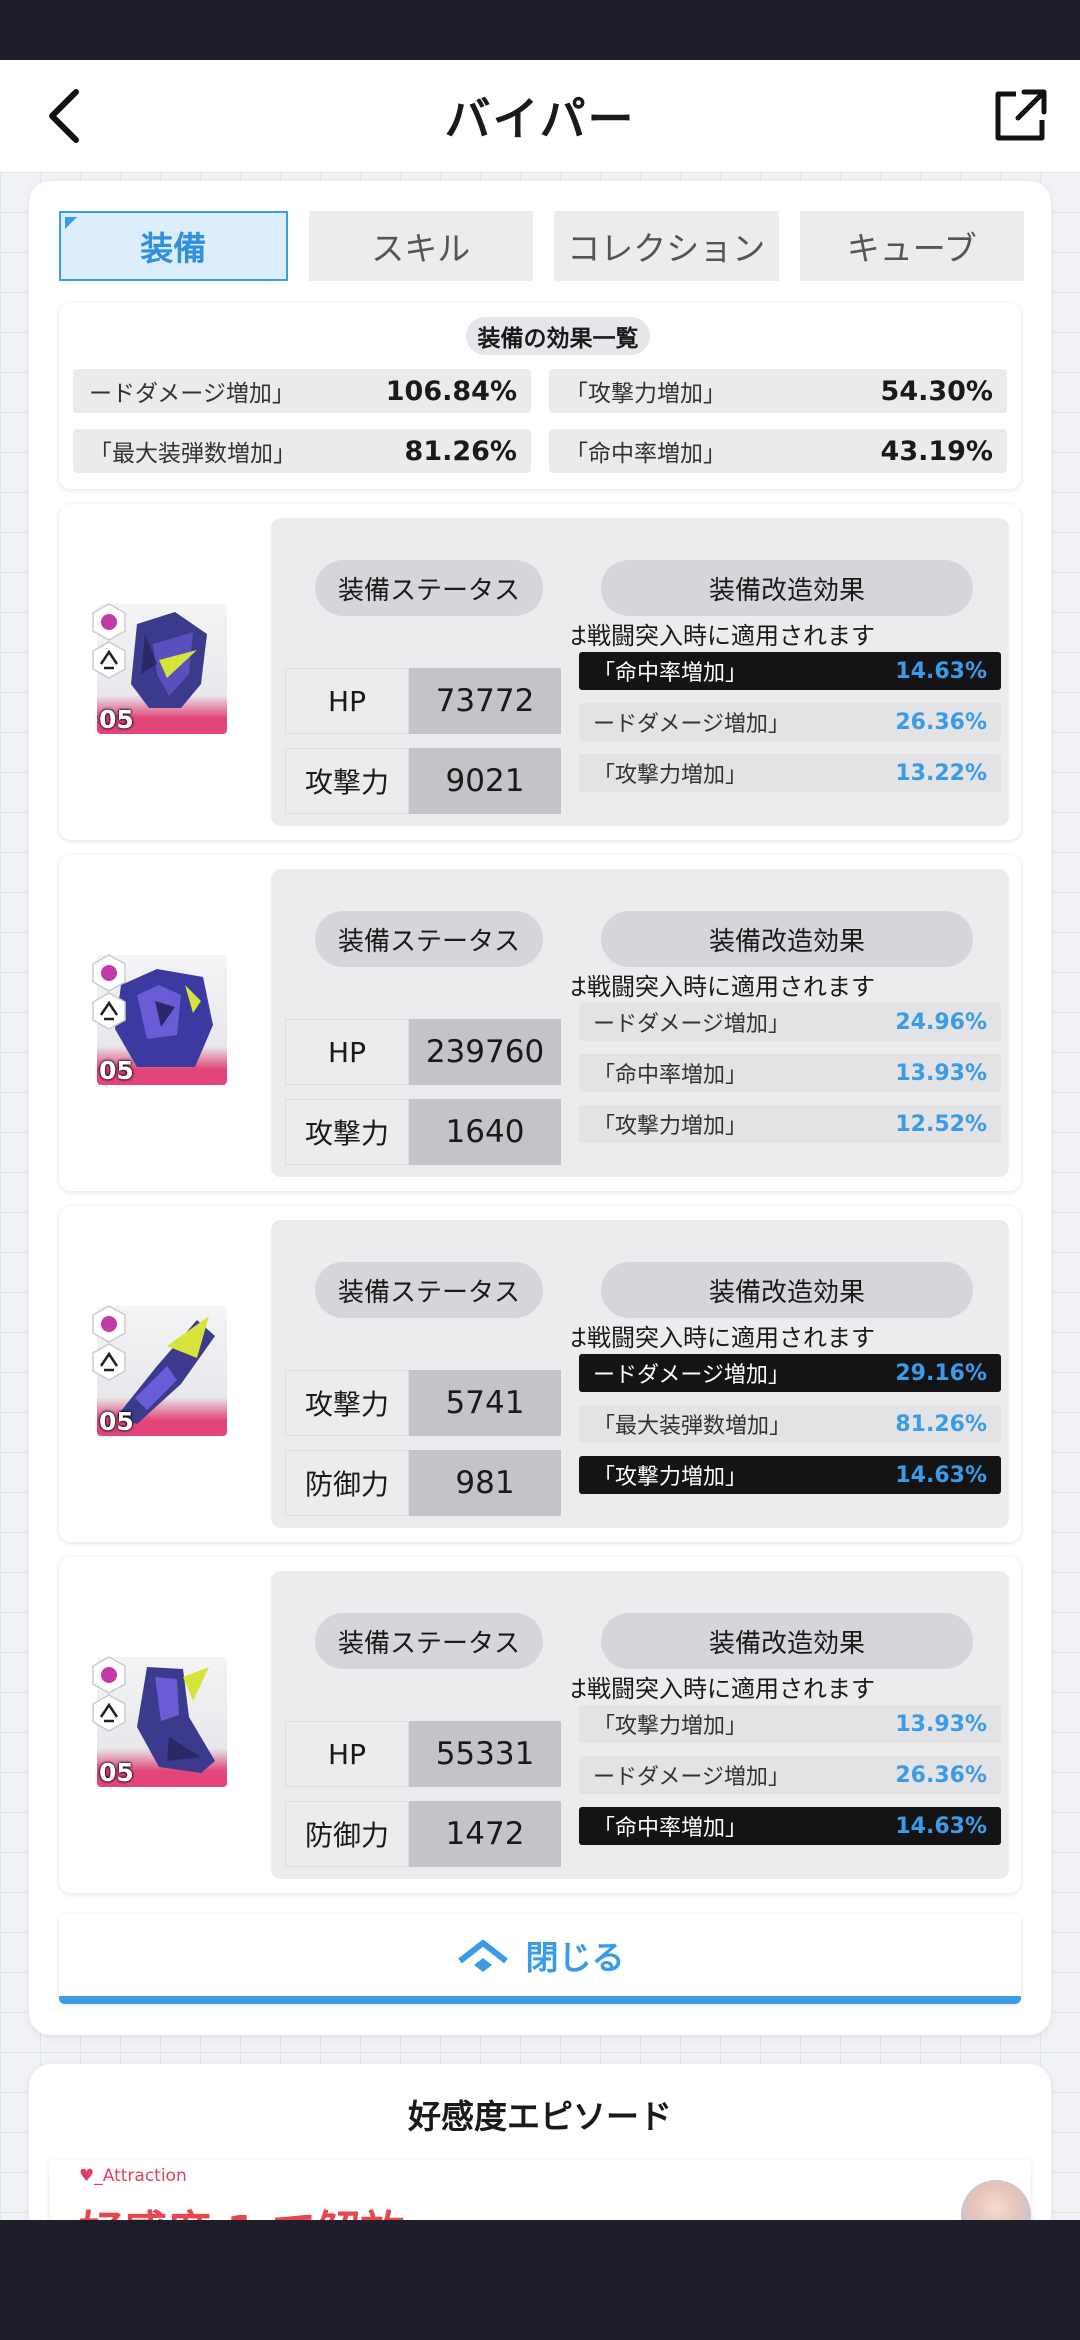  I want to click on stat-row: HP 73772, so click(423, 701).